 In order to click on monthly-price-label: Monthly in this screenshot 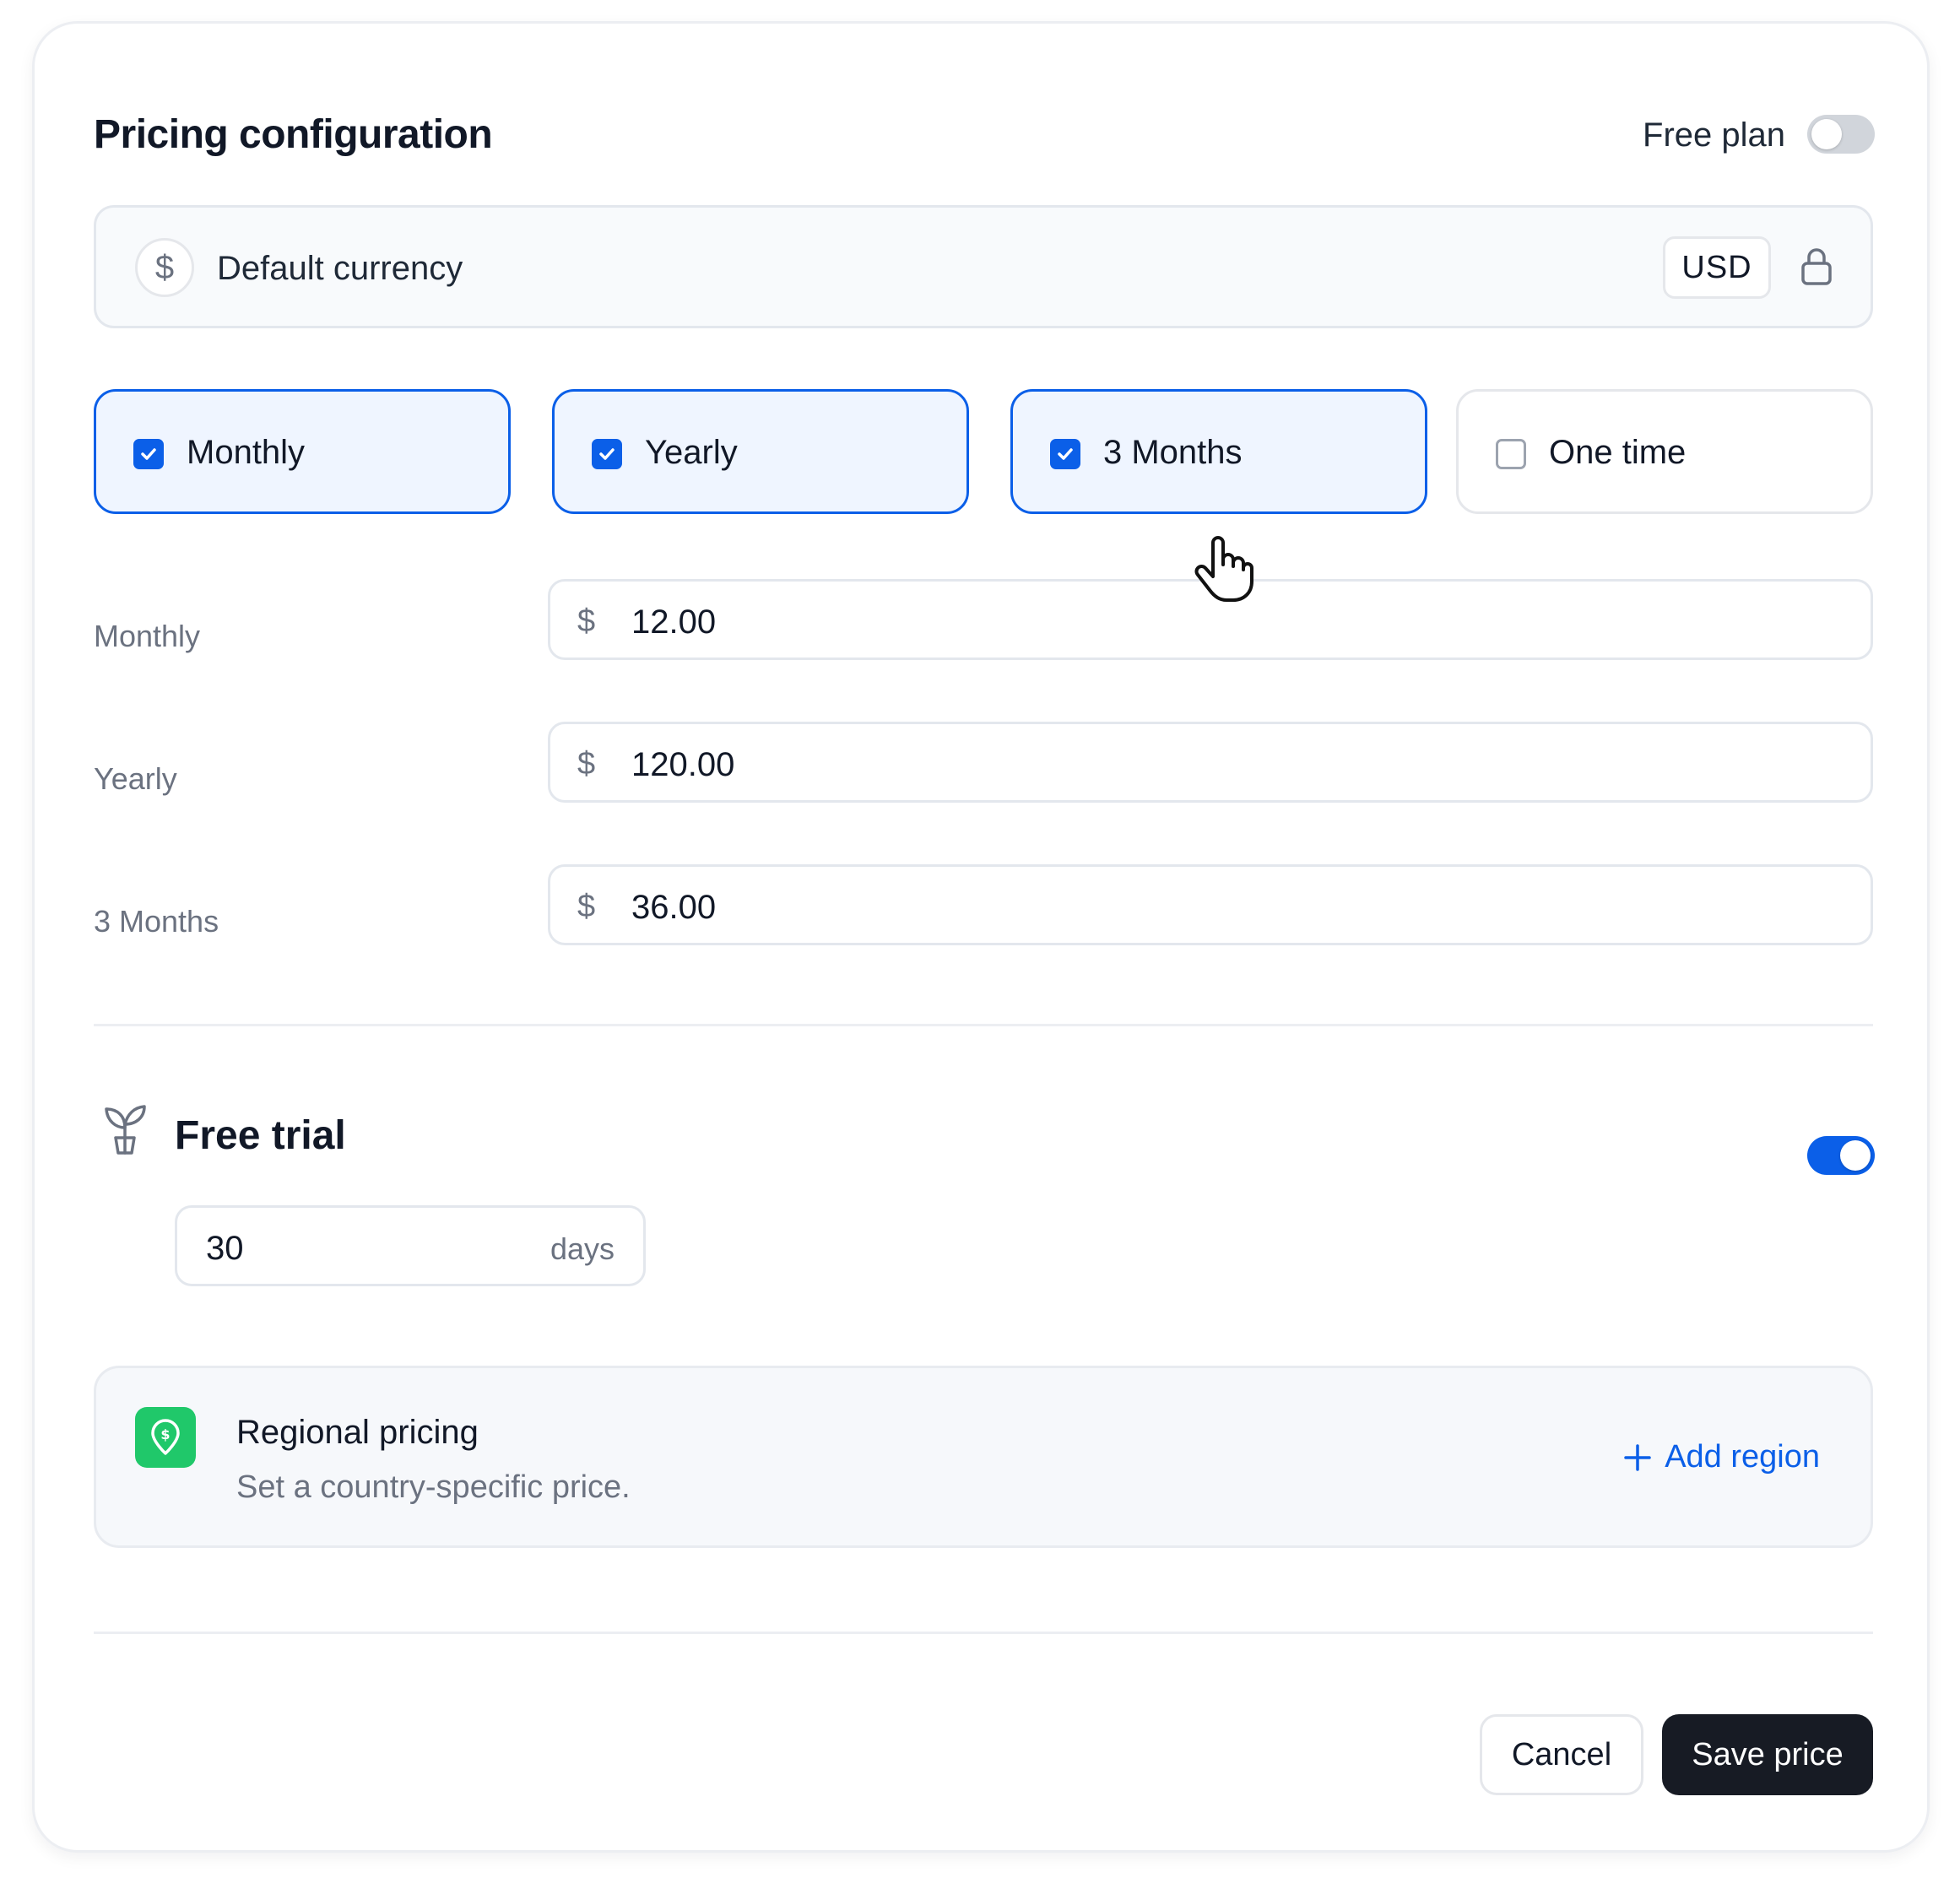, I will do `click(147, 636)`.